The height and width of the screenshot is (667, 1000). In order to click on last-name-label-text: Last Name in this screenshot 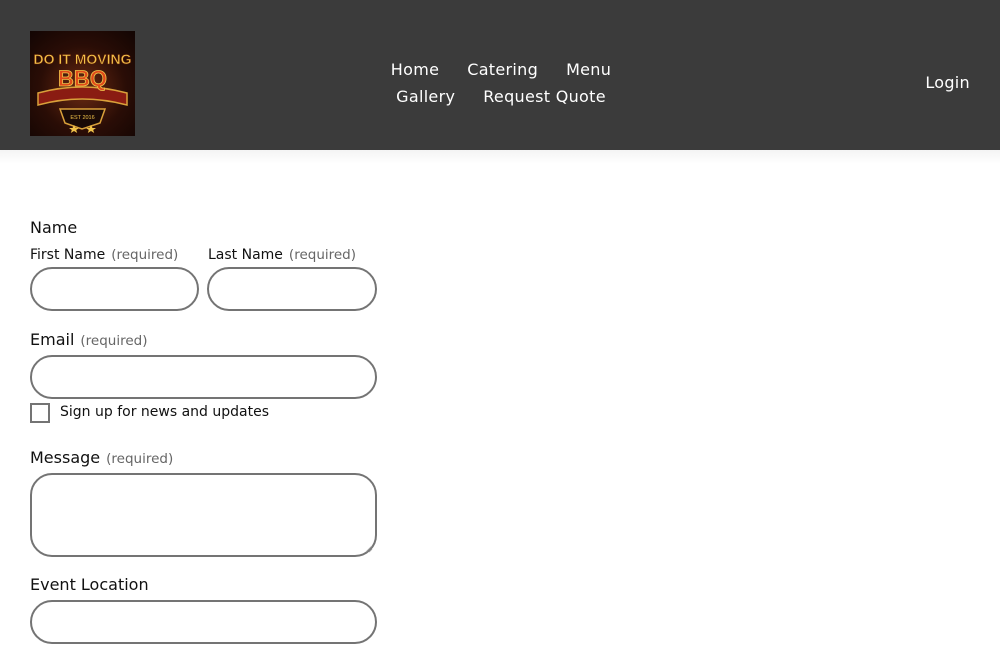, I will do `click(245, 255)`.